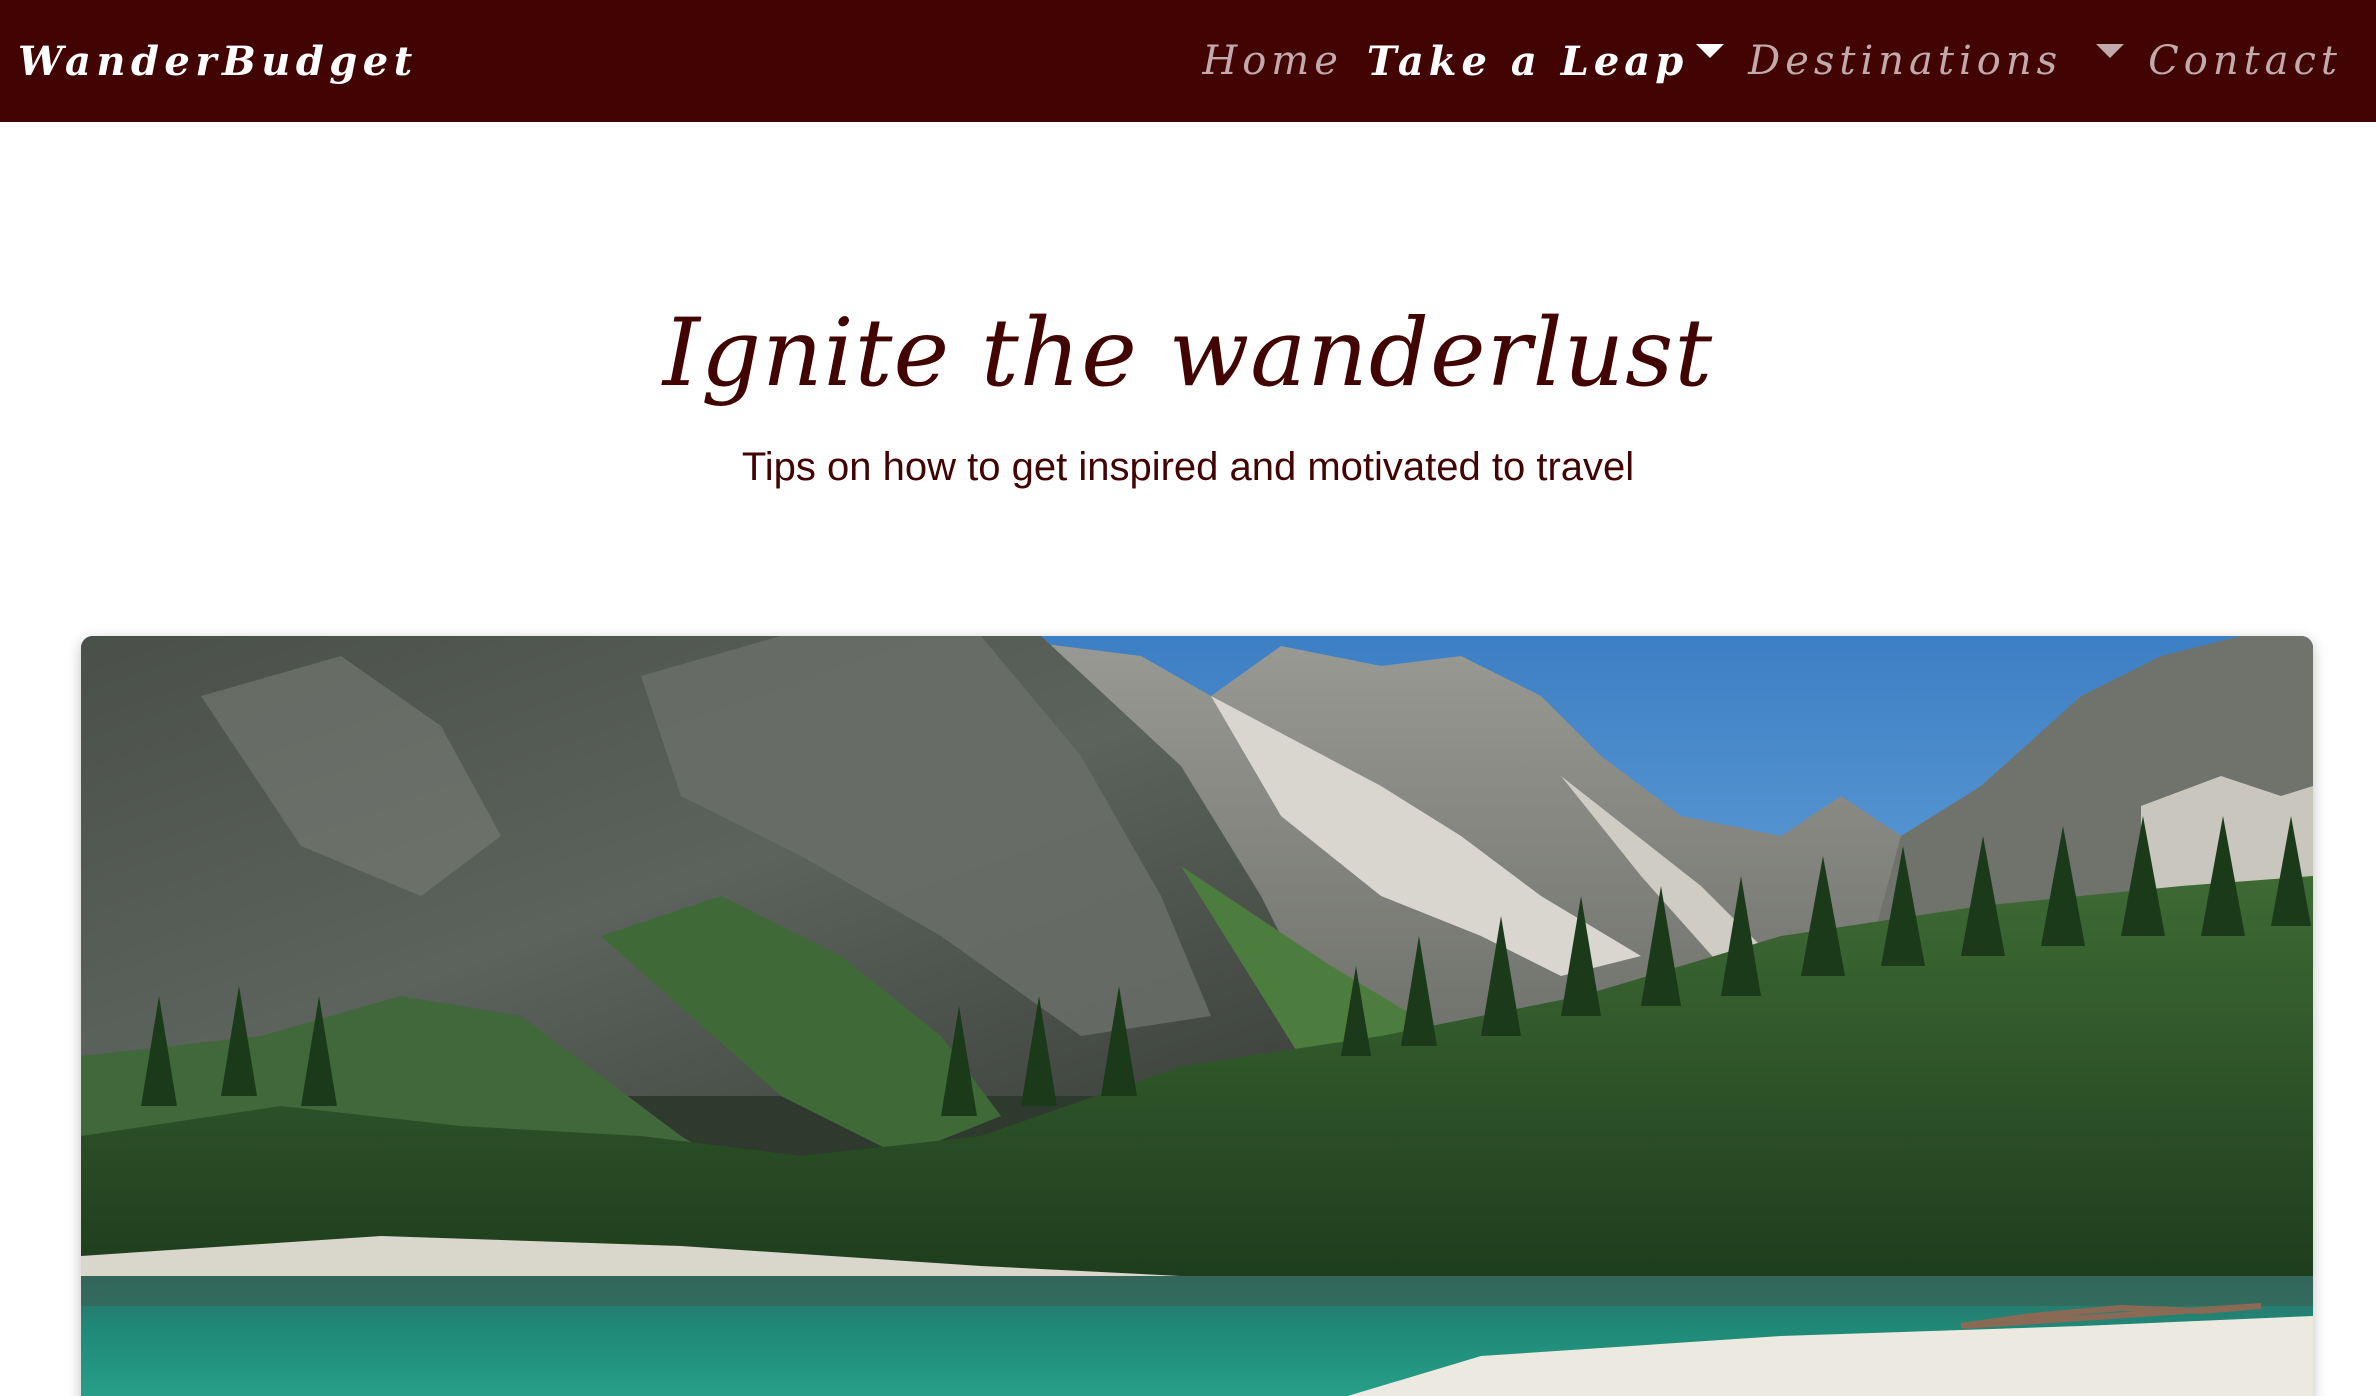 This screenshot has height=1396, width=2376. I want to click on brand-logo: WanderBudget, so click(218, 61).